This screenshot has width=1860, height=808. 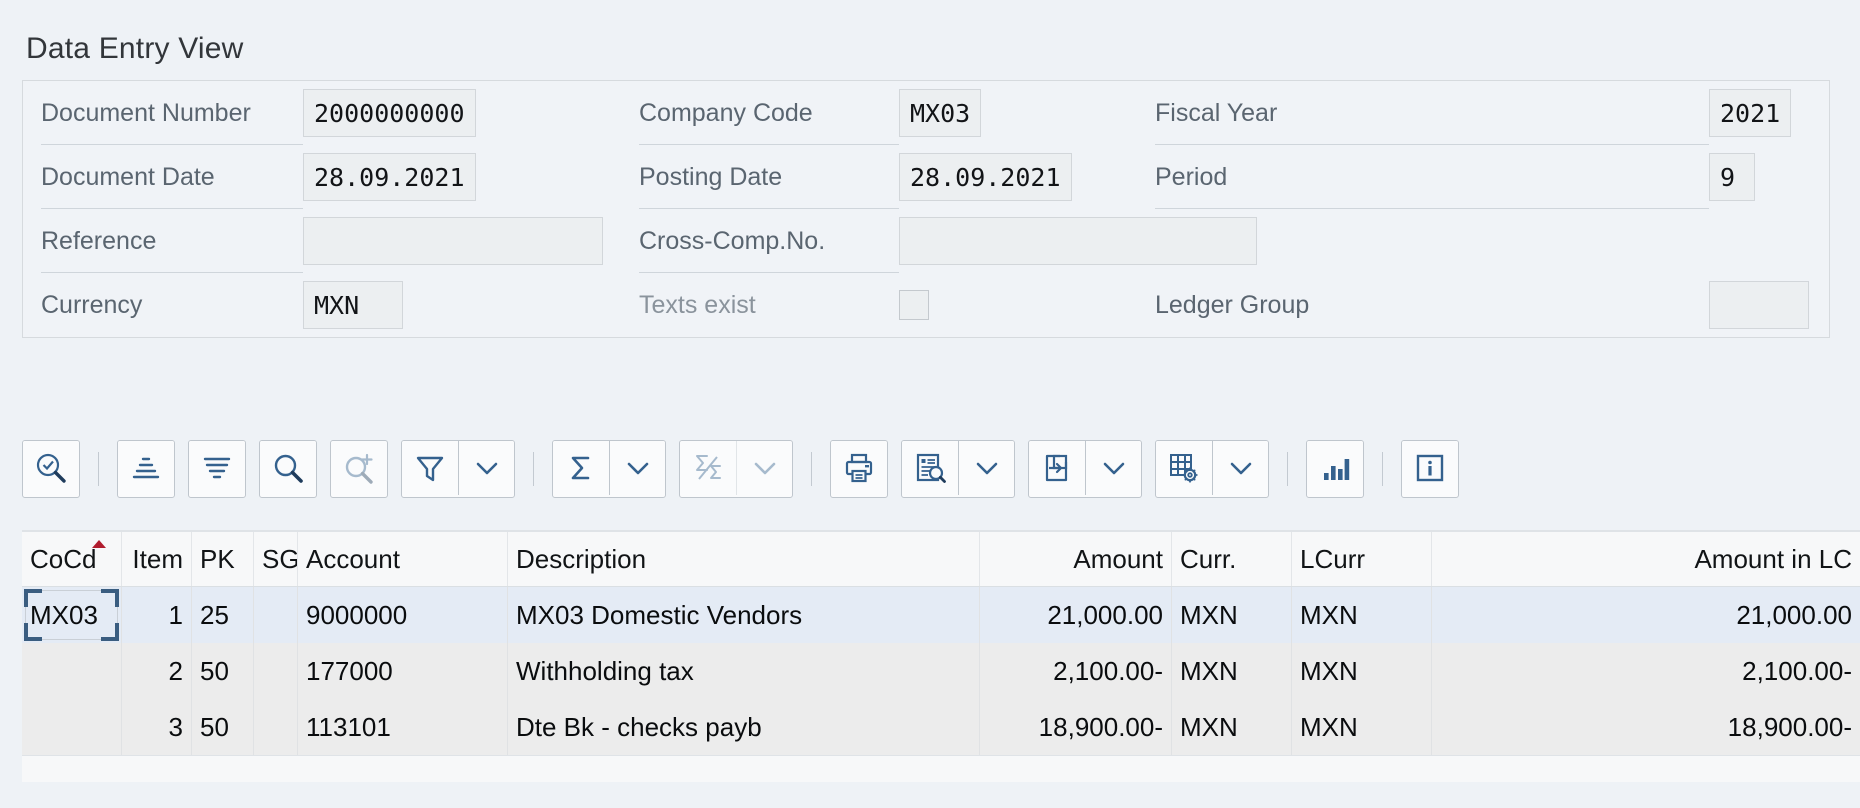 What do you see at coordinates (744, 727) in the screenshot?
I see `cell-description: Dte Bk - checks payb` at bounding box center [744, 727].